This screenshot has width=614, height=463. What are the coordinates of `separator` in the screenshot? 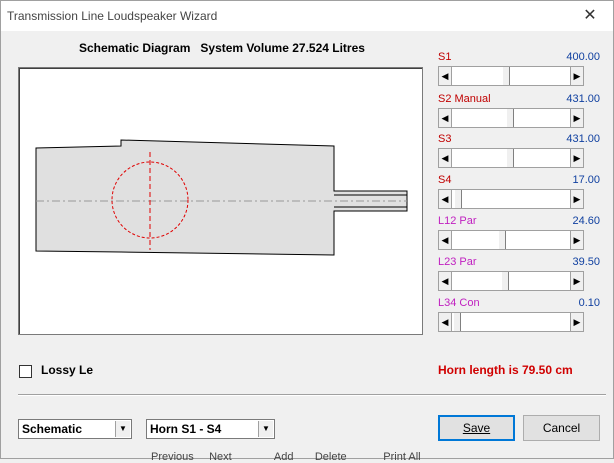 It's located at (312, 395).